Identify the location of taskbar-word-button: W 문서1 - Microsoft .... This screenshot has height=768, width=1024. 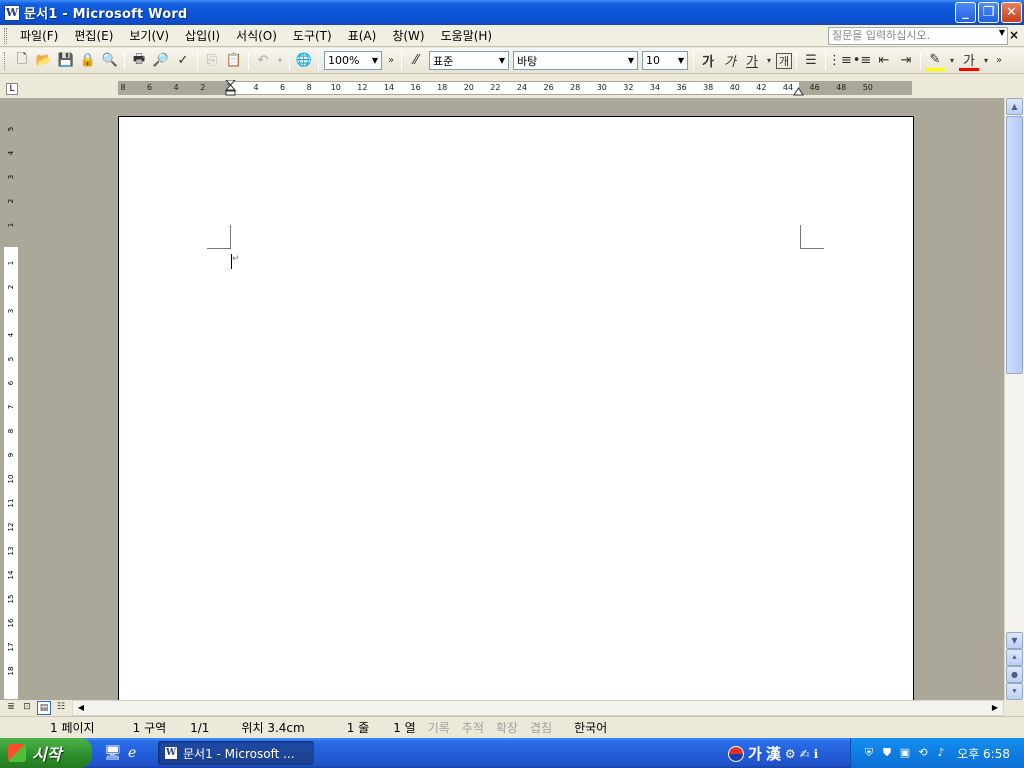
(236, 753).